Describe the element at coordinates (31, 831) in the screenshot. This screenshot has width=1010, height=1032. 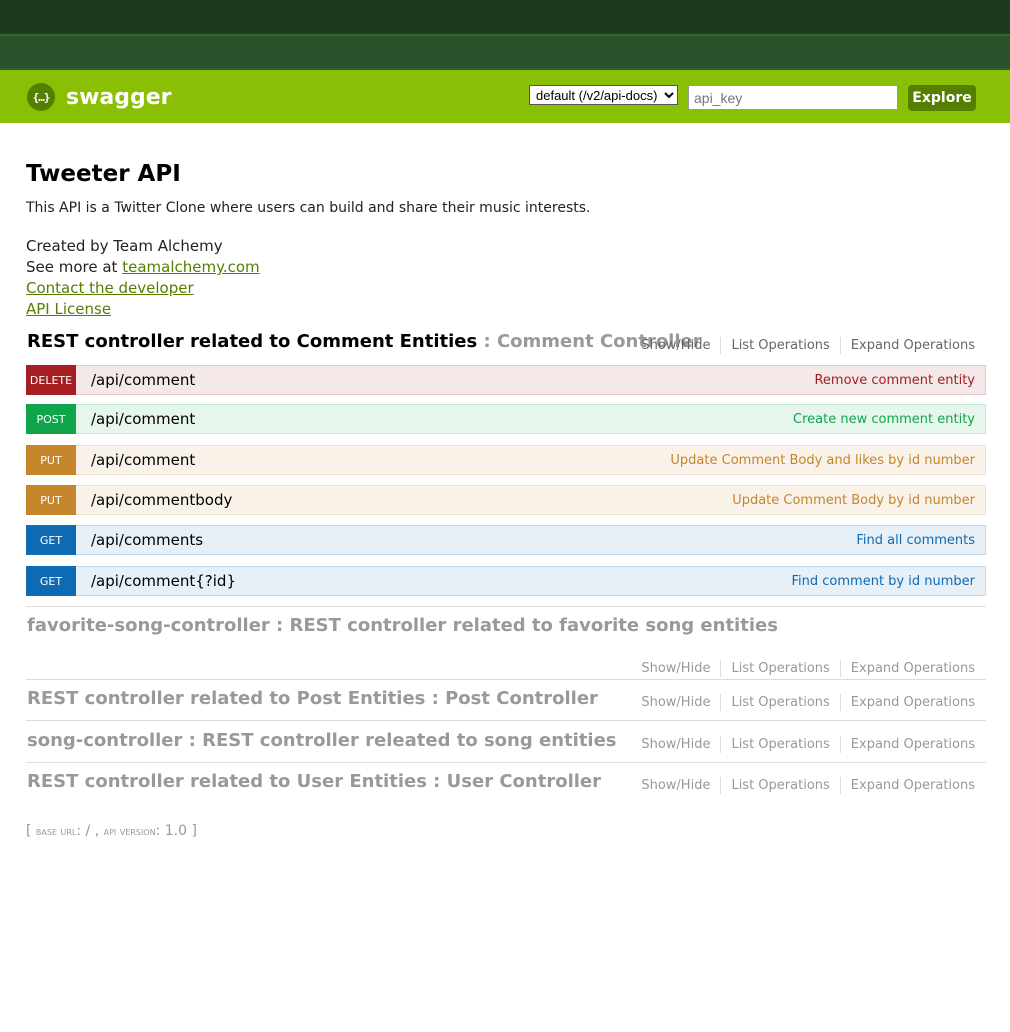
I see `footer-open: [` at that location.